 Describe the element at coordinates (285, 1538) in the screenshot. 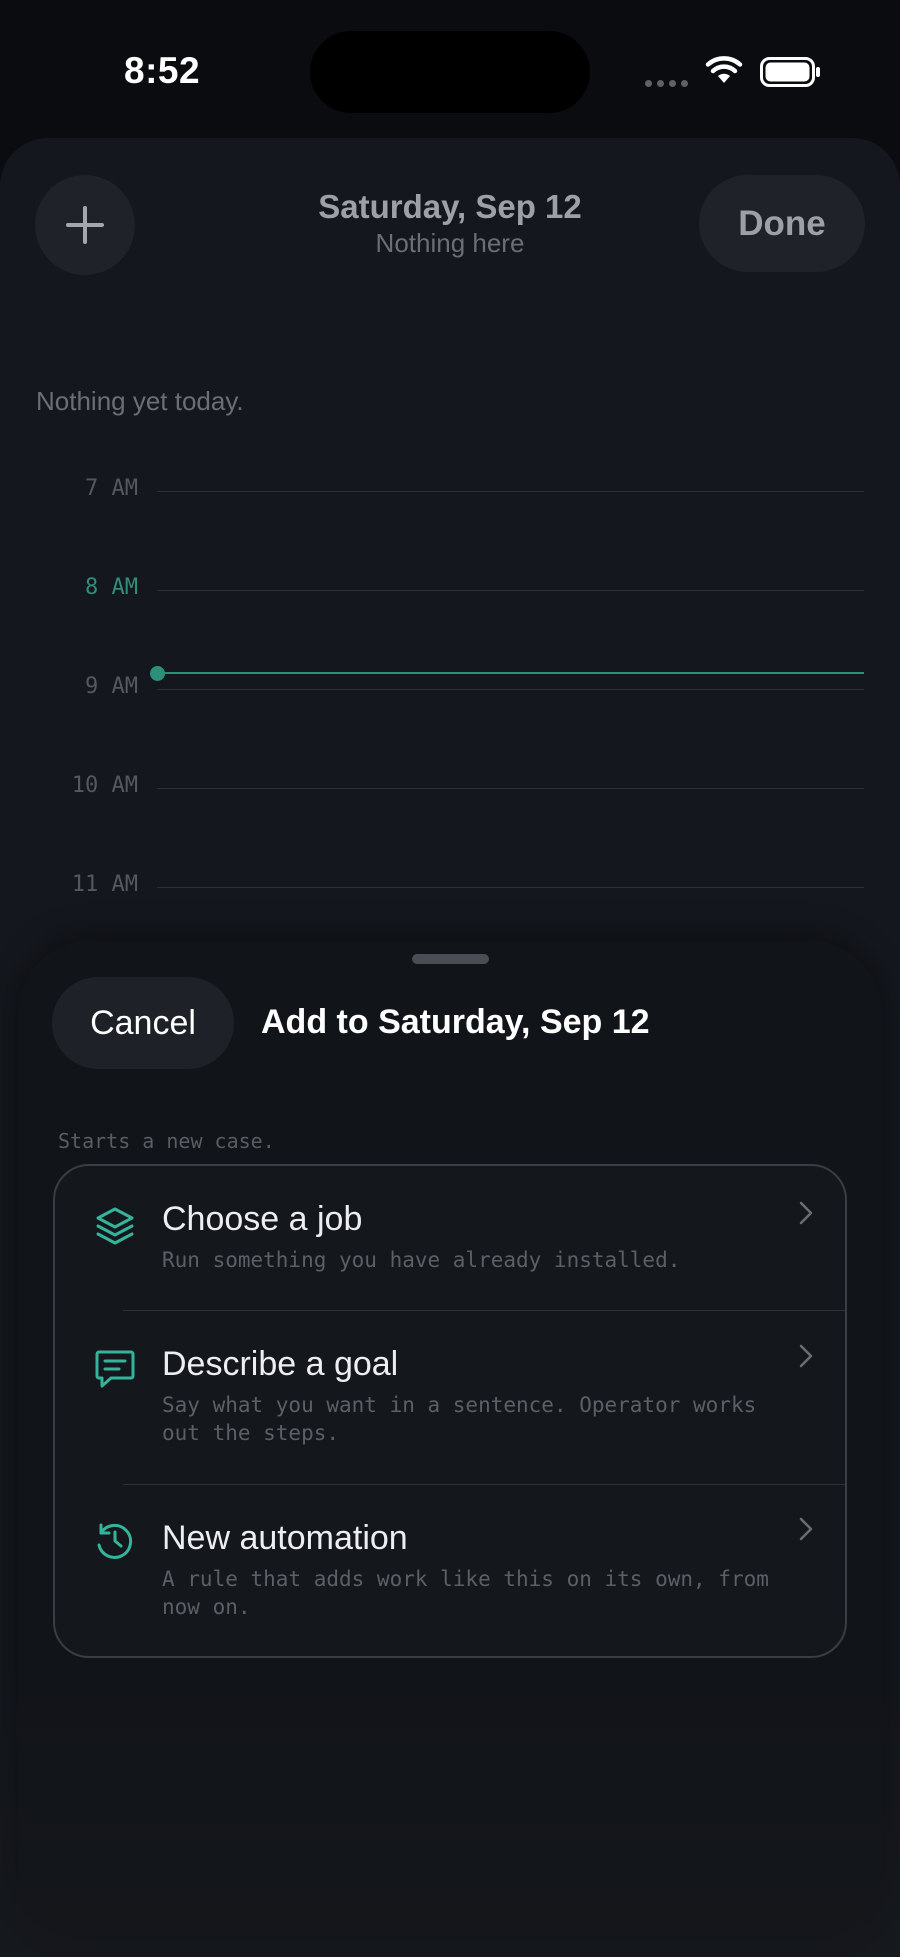

I see `option-title: New automation` at that location.